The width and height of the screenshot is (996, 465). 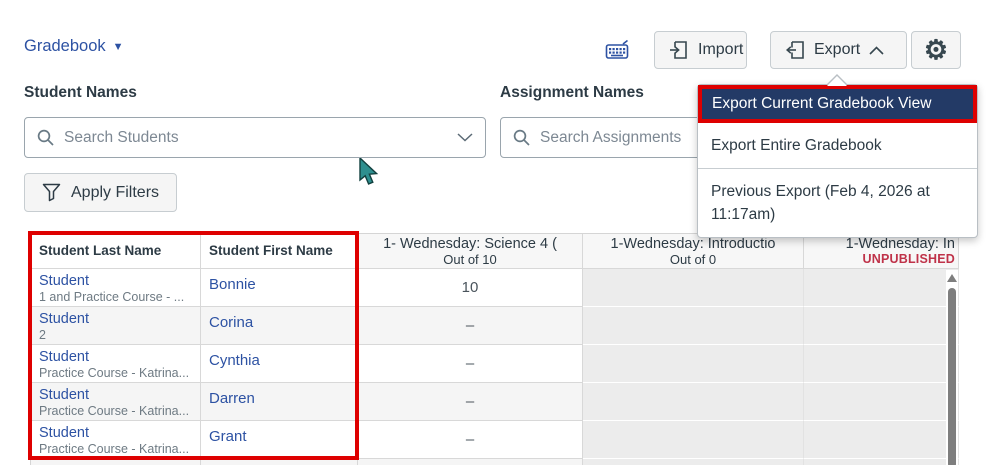 What do you see at coordinates (908, 259) in the screenshot?
I see `unpublished-badge: UNPUBLISHED` at bounding box center [908, 259].